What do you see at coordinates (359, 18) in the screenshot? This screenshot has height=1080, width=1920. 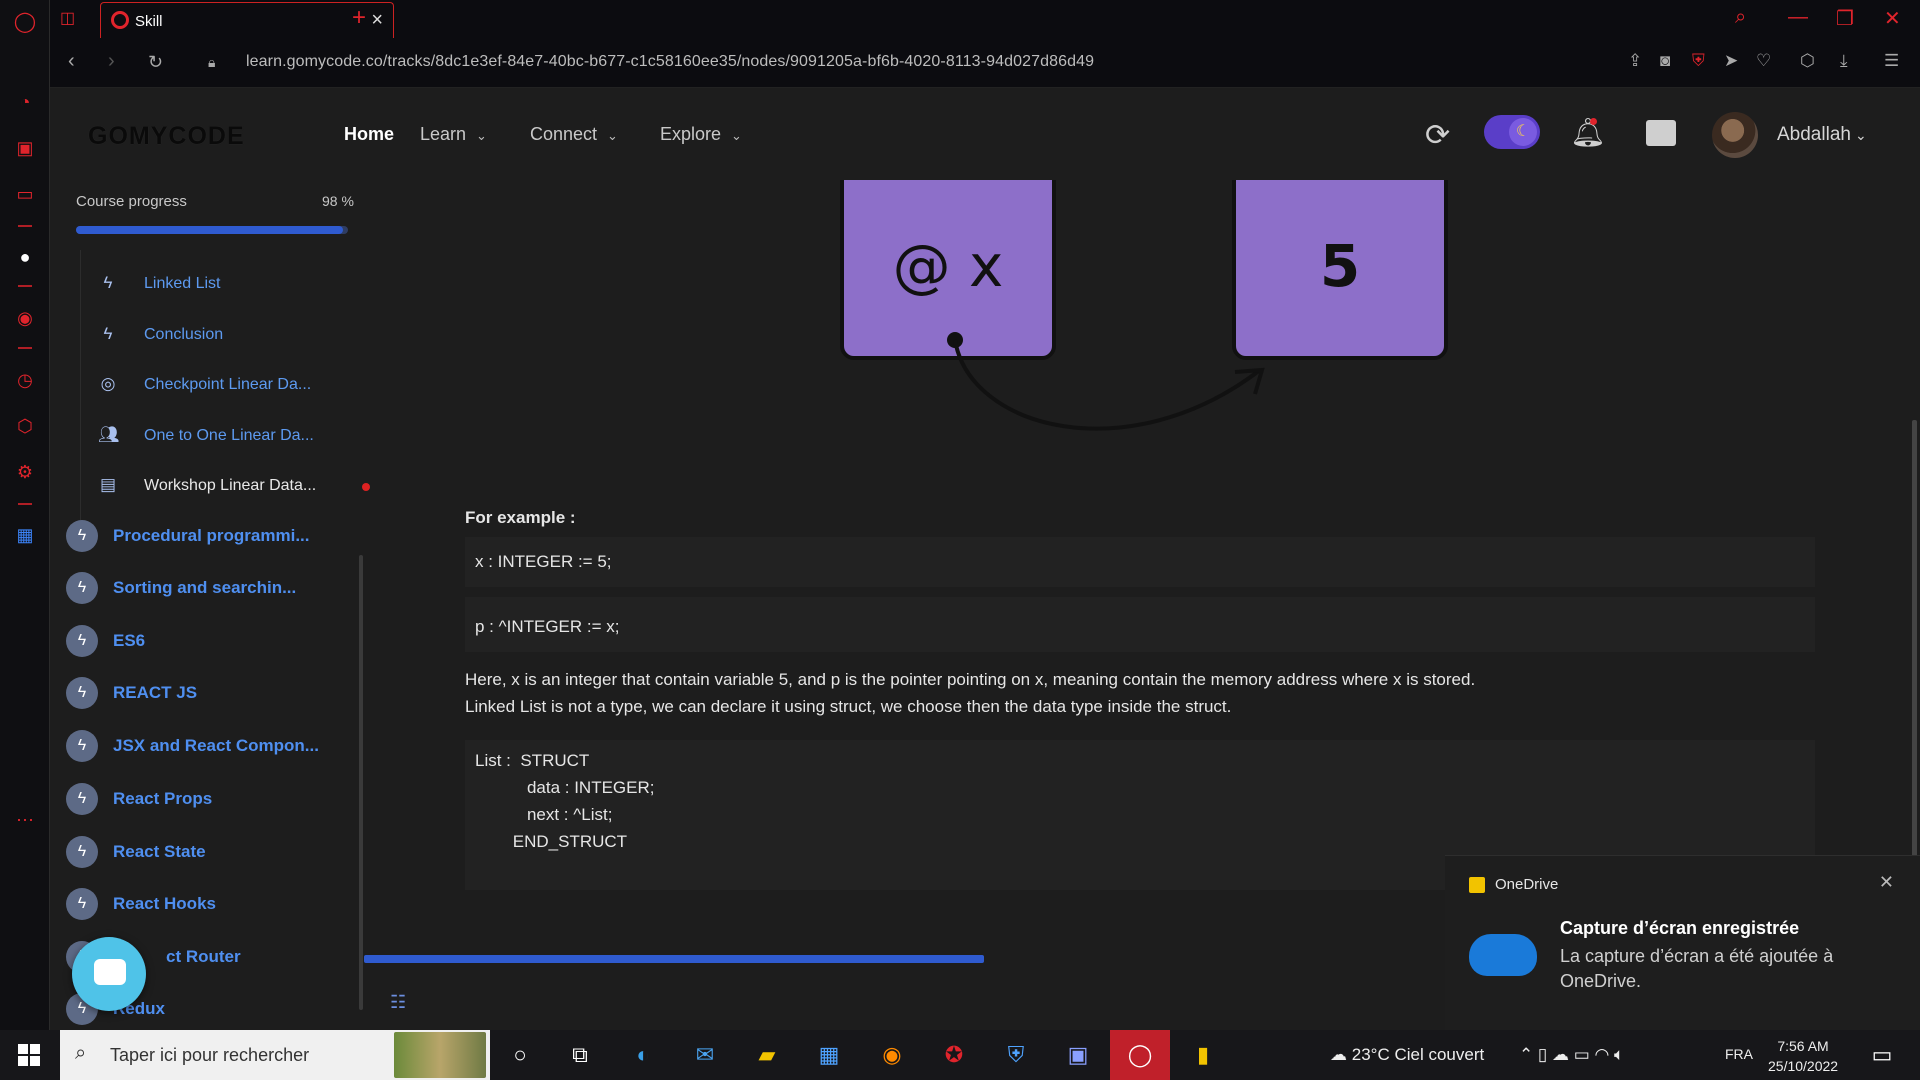 I see `new-tab-icon: +` at bounding box center [359, 18].